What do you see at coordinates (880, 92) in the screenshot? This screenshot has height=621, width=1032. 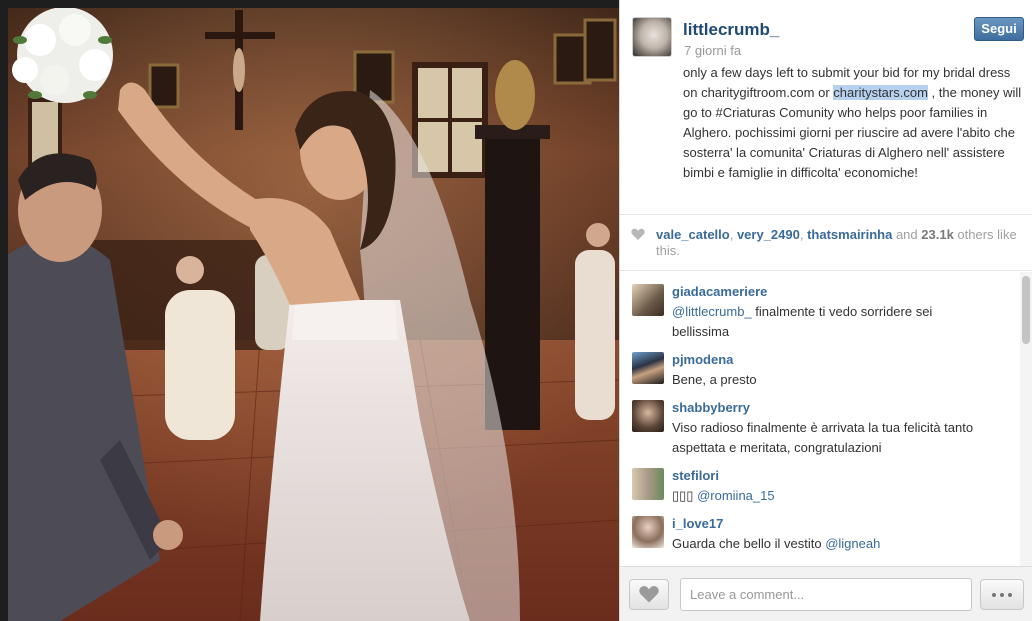 I see `caption-link-highlighted: charitystars.com` at bounding box center [880, 92].